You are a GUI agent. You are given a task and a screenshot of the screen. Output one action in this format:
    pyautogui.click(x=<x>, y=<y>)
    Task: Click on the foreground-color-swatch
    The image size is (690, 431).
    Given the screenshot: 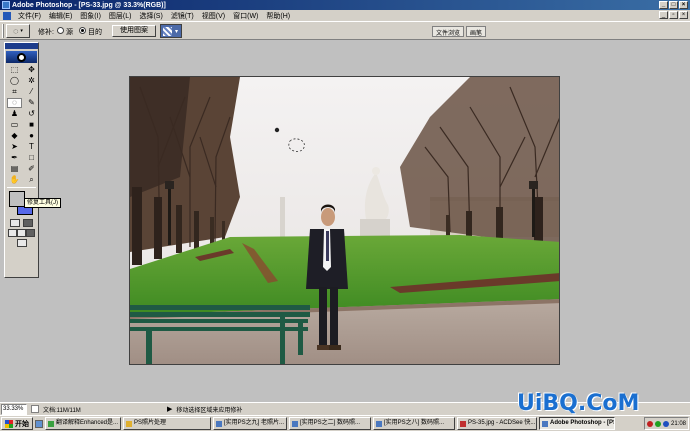 What is the action you would take?
    pyautogui.click(x=17, y=199)
    